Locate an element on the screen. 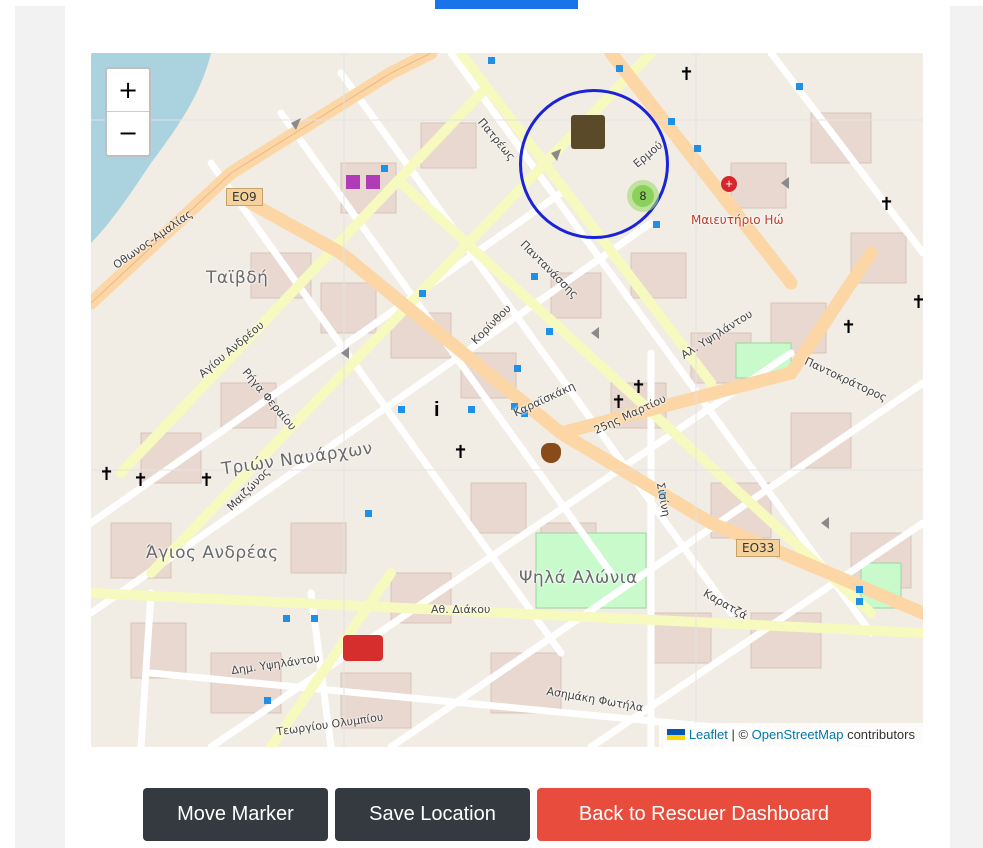 The height and width of the screenshot is (848, 983). top-link-underline is located at coordinates (506, 4).